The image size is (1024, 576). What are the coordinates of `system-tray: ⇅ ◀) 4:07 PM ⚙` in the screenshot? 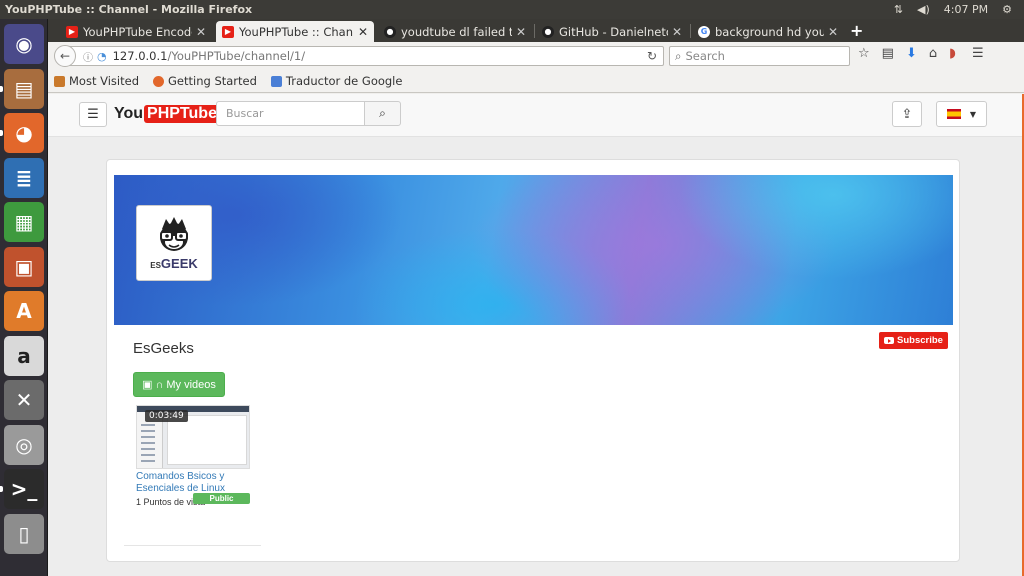 It's located at (959, 9).